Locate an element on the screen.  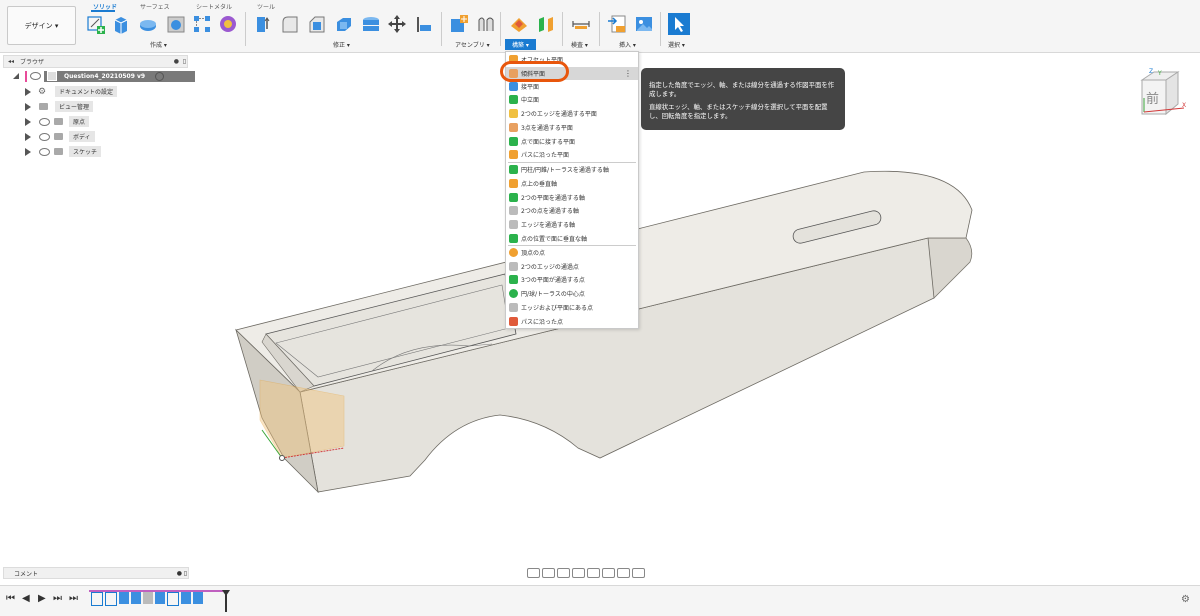
plane-tangent-point-icon is located at coordinates (513, 141).